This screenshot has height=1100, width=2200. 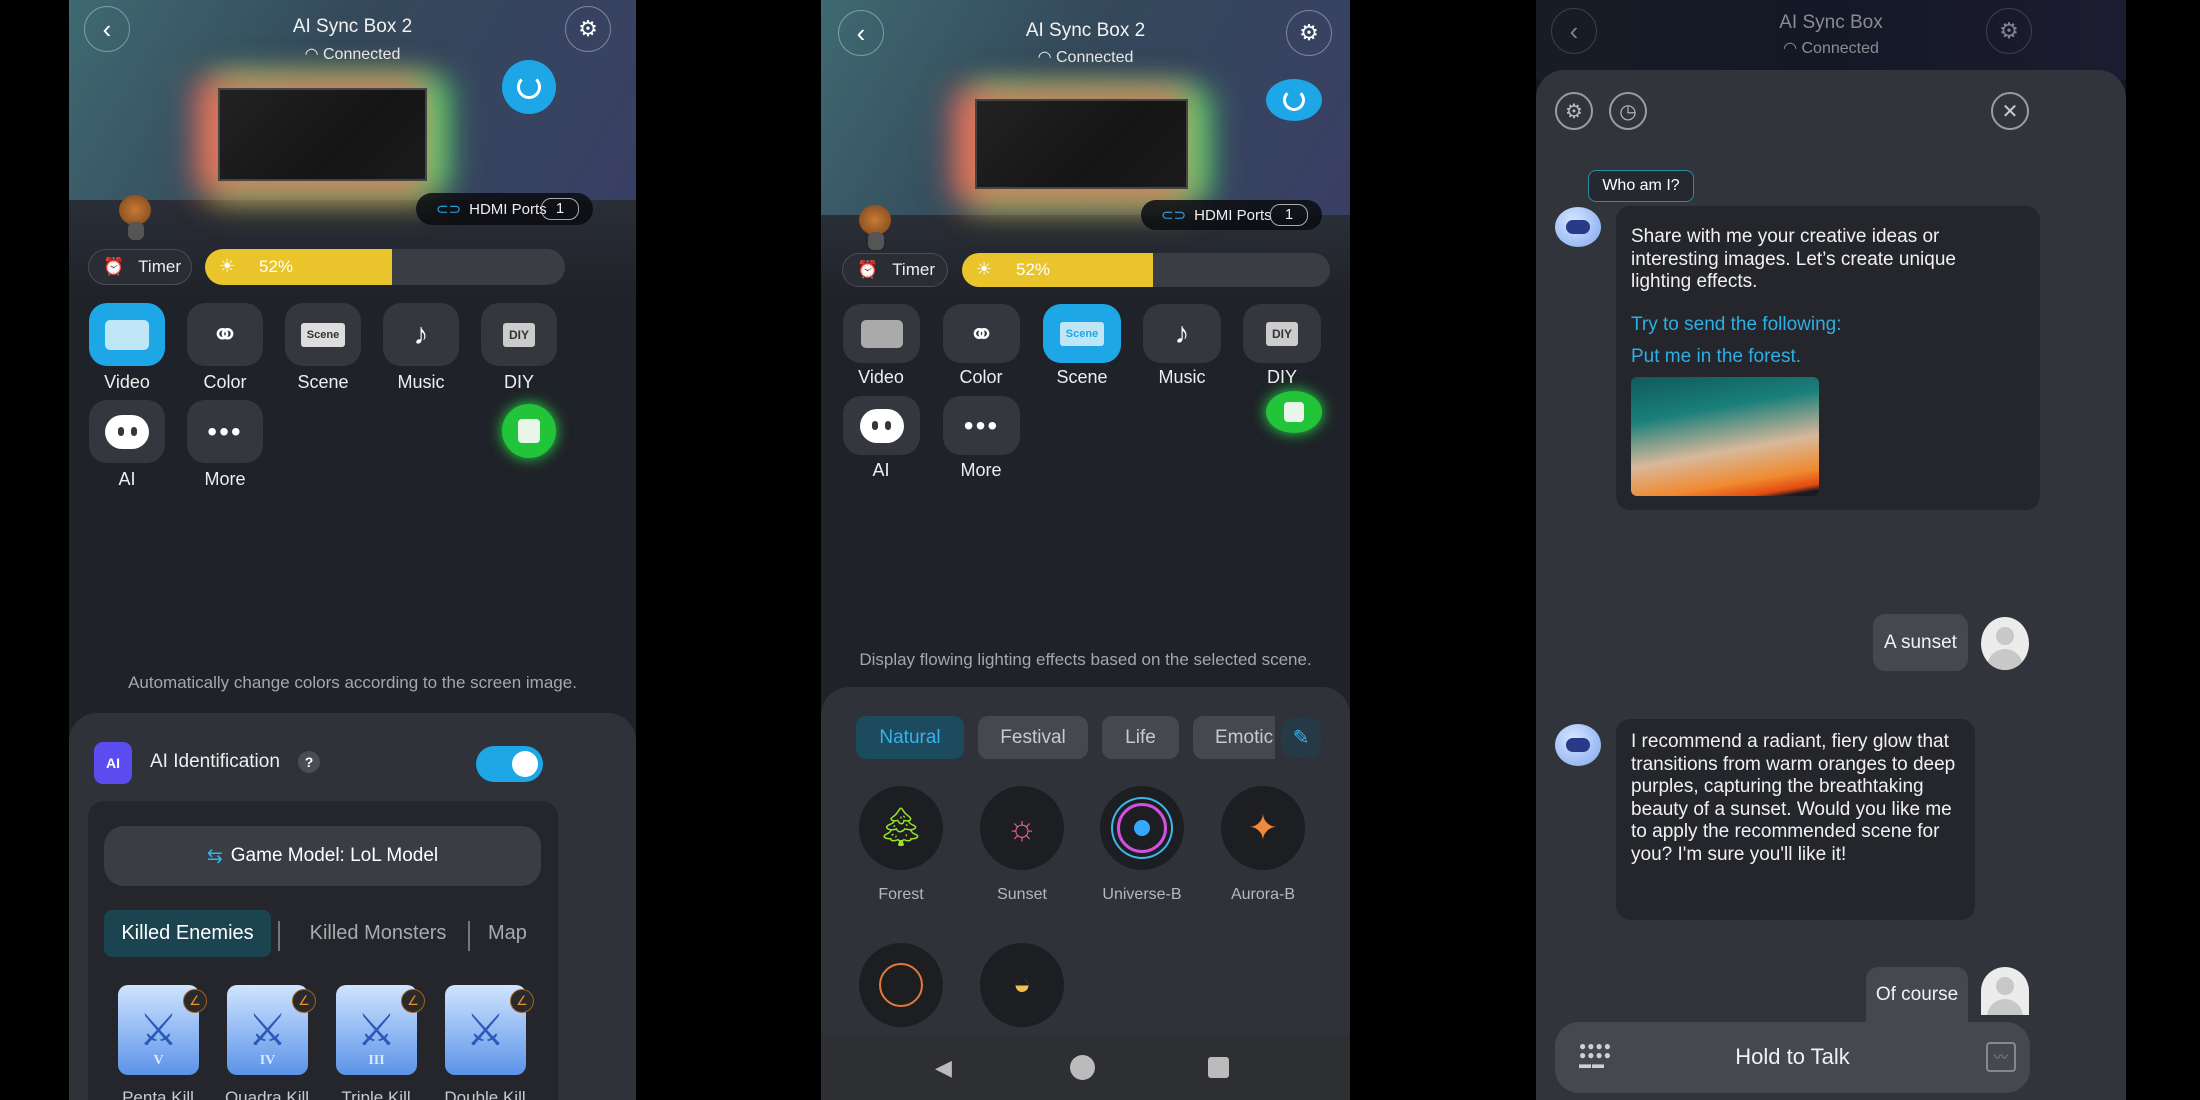 I want to click on nav-home-icon, so click(x=1082, y=1067).